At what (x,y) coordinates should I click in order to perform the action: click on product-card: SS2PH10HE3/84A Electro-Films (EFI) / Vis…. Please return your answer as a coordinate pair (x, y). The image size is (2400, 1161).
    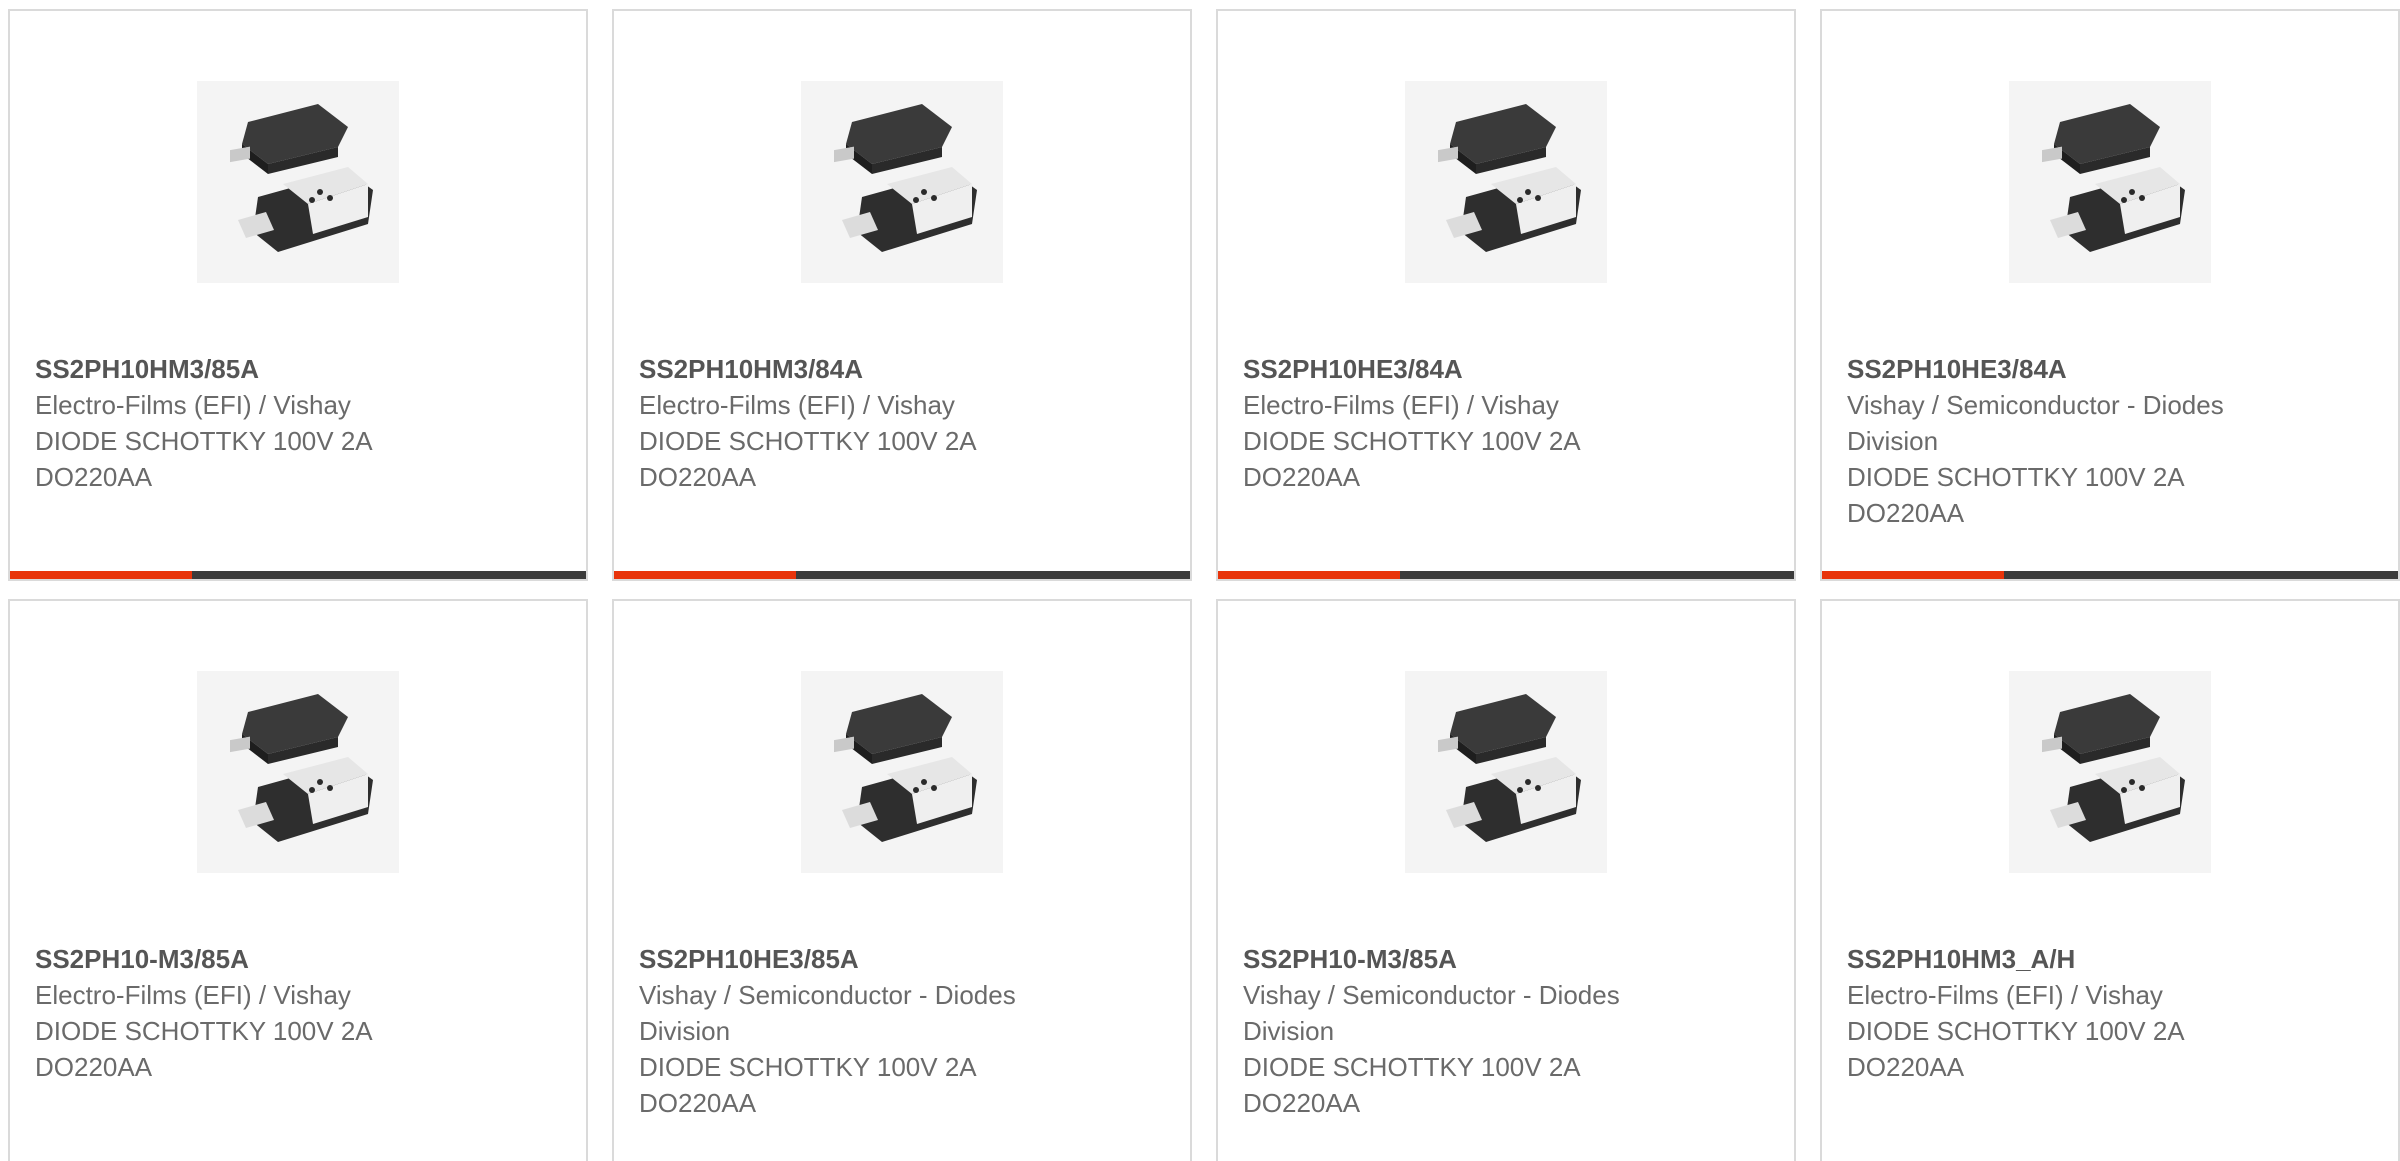
    Looking at the image, I should click on (1506, 295).